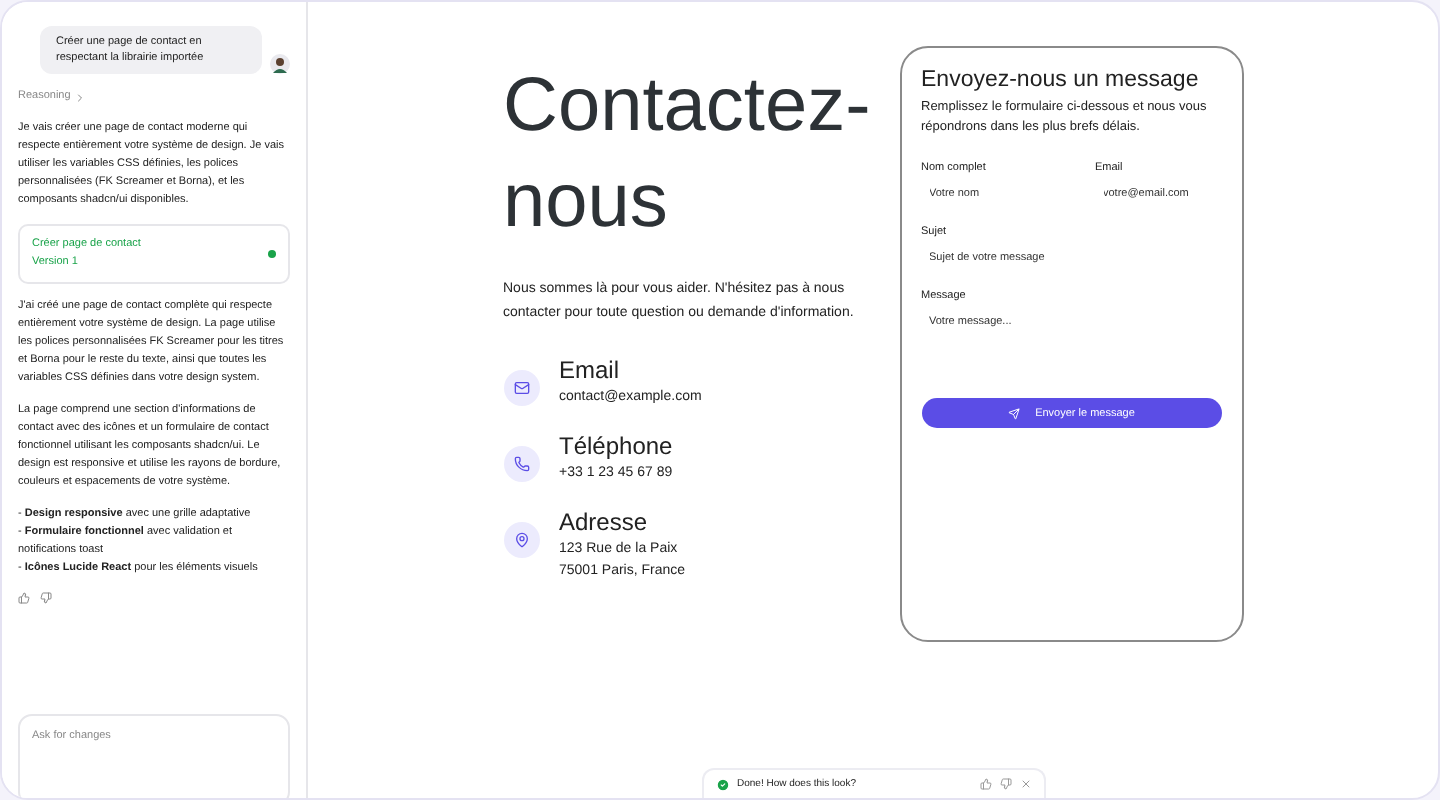  Describe the element at coordinates (280, 64) in the screenshot. I see `avatar-icon` at that location.